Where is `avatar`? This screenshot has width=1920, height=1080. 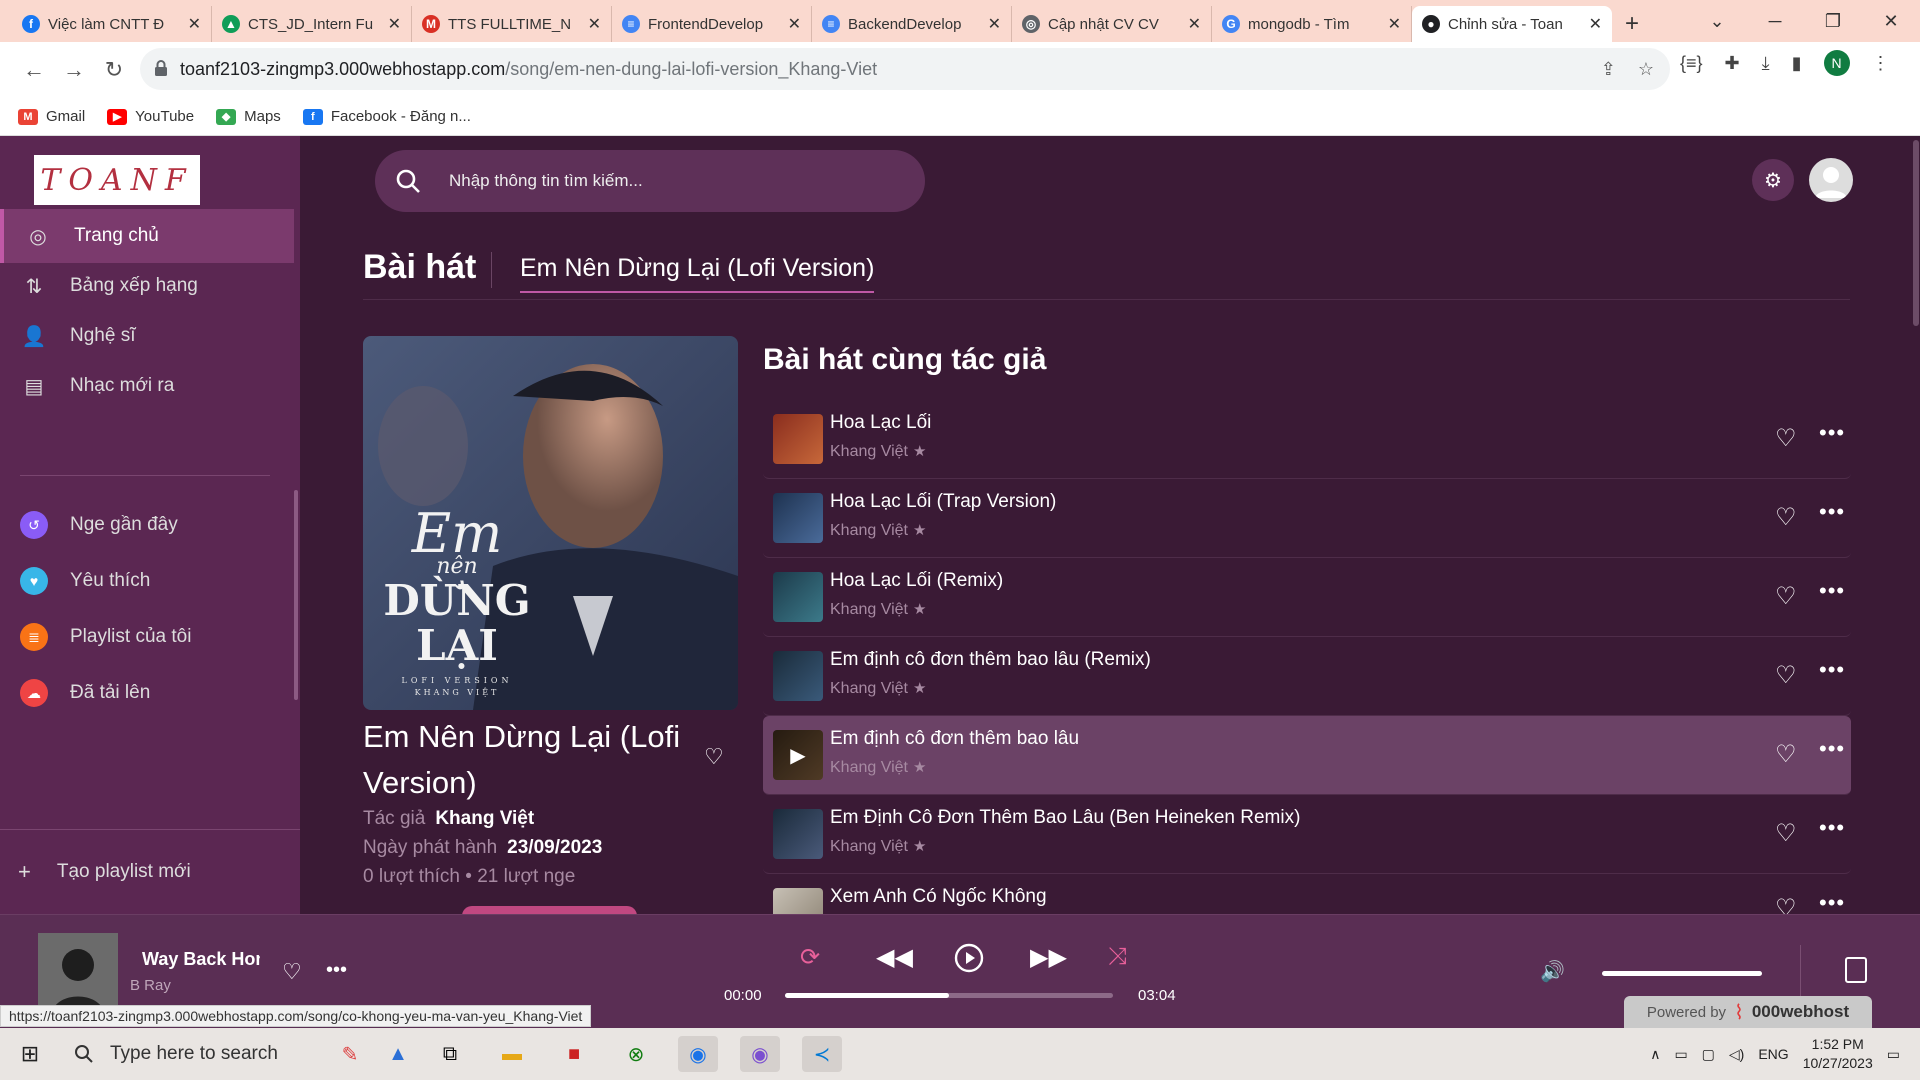
avatar is located at coordinates (1831, 180).